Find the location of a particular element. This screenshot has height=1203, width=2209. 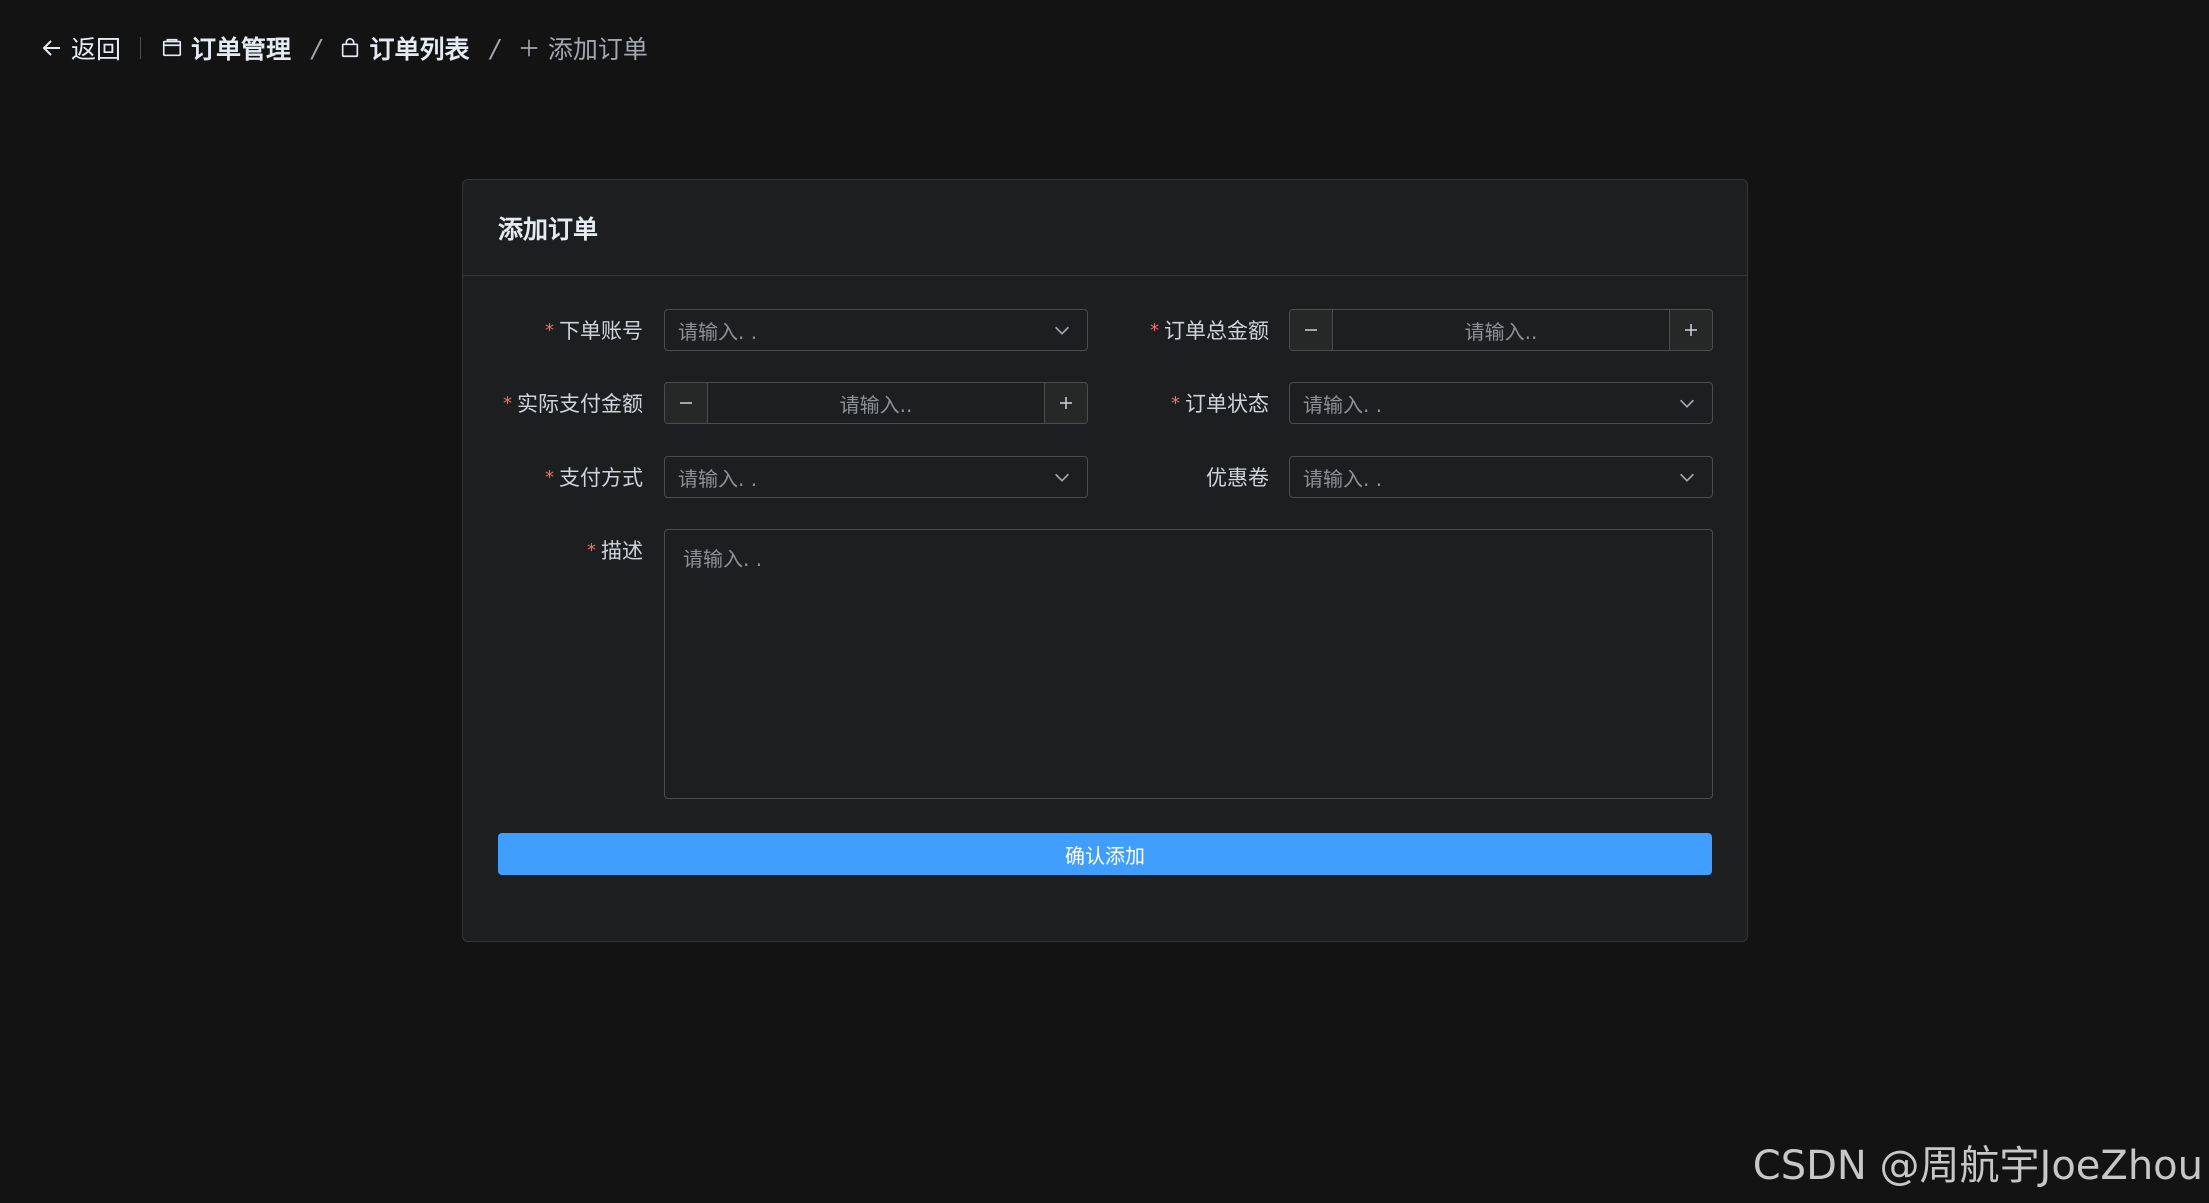

status-label: * 订单状态 is located at coordinates (1179, 403).